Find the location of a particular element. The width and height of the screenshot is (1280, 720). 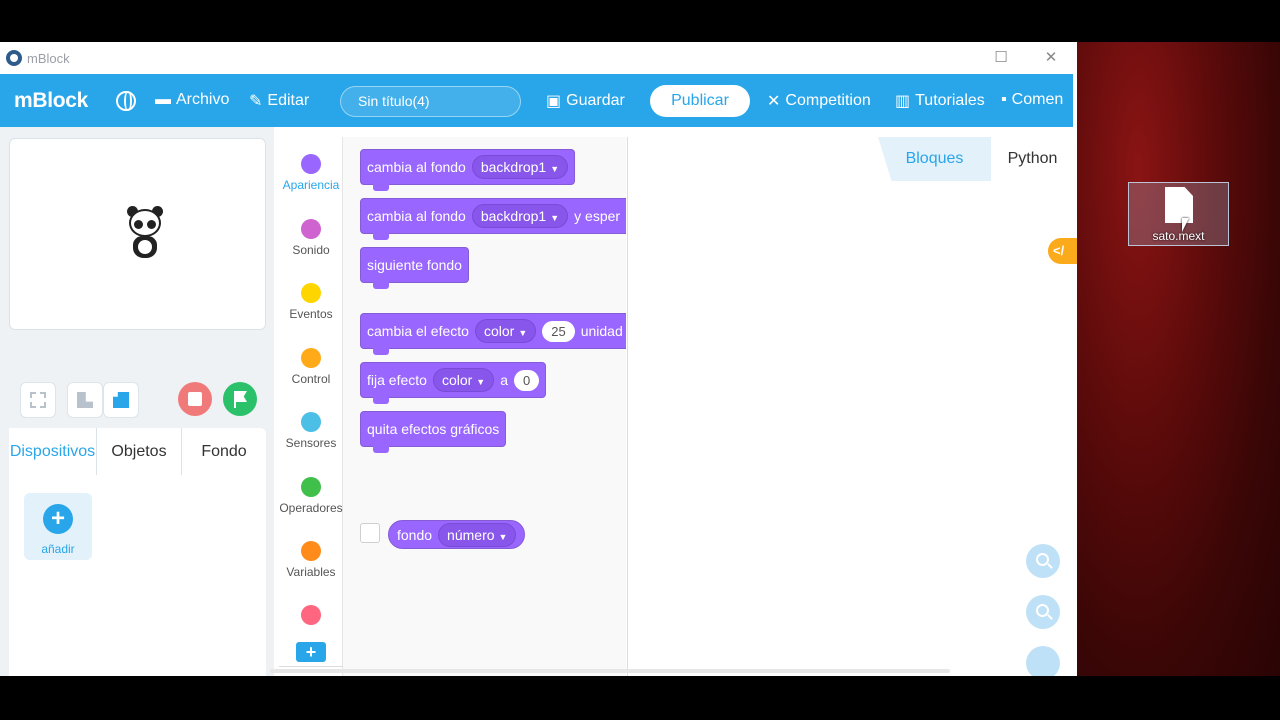

tab-objects: Objetos is located at coordinates (139, 451).